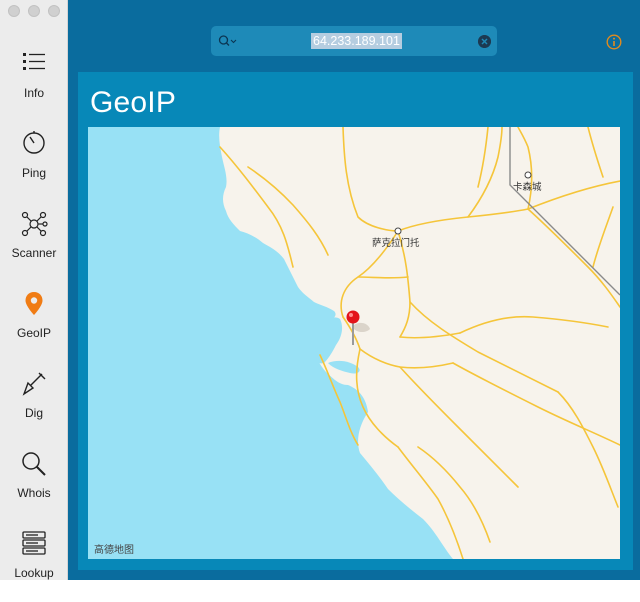 The image size is (640, 602). I want to click on search-field: 64.233.189.101, so click(354, 41).